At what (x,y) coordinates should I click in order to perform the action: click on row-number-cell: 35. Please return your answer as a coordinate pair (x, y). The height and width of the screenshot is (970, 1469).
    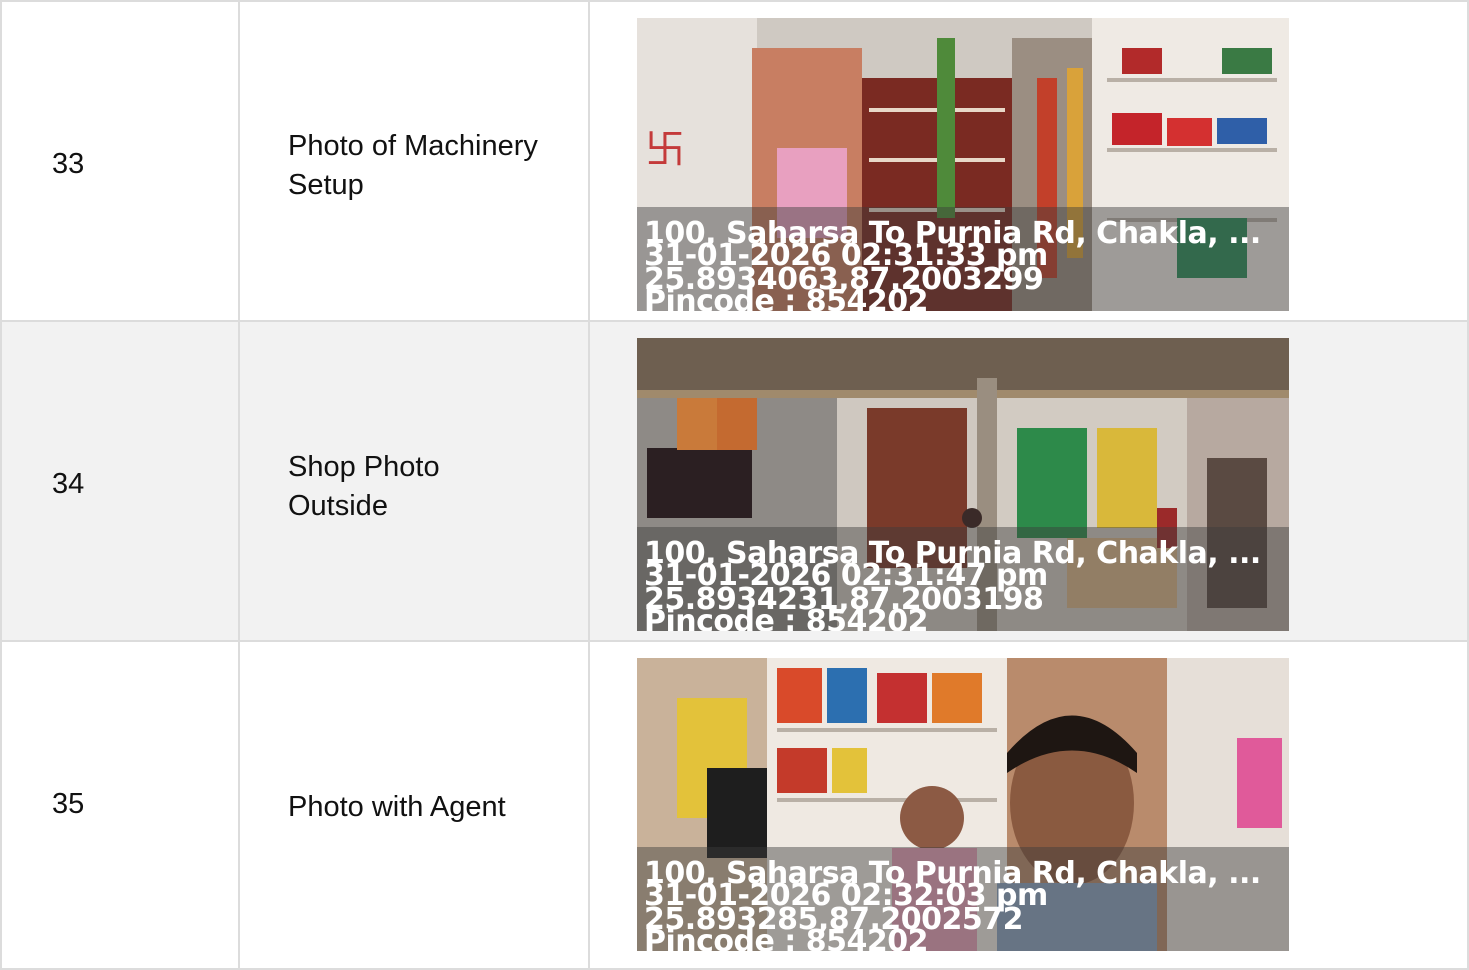
    Looking at the image, I should click on (120, 805).